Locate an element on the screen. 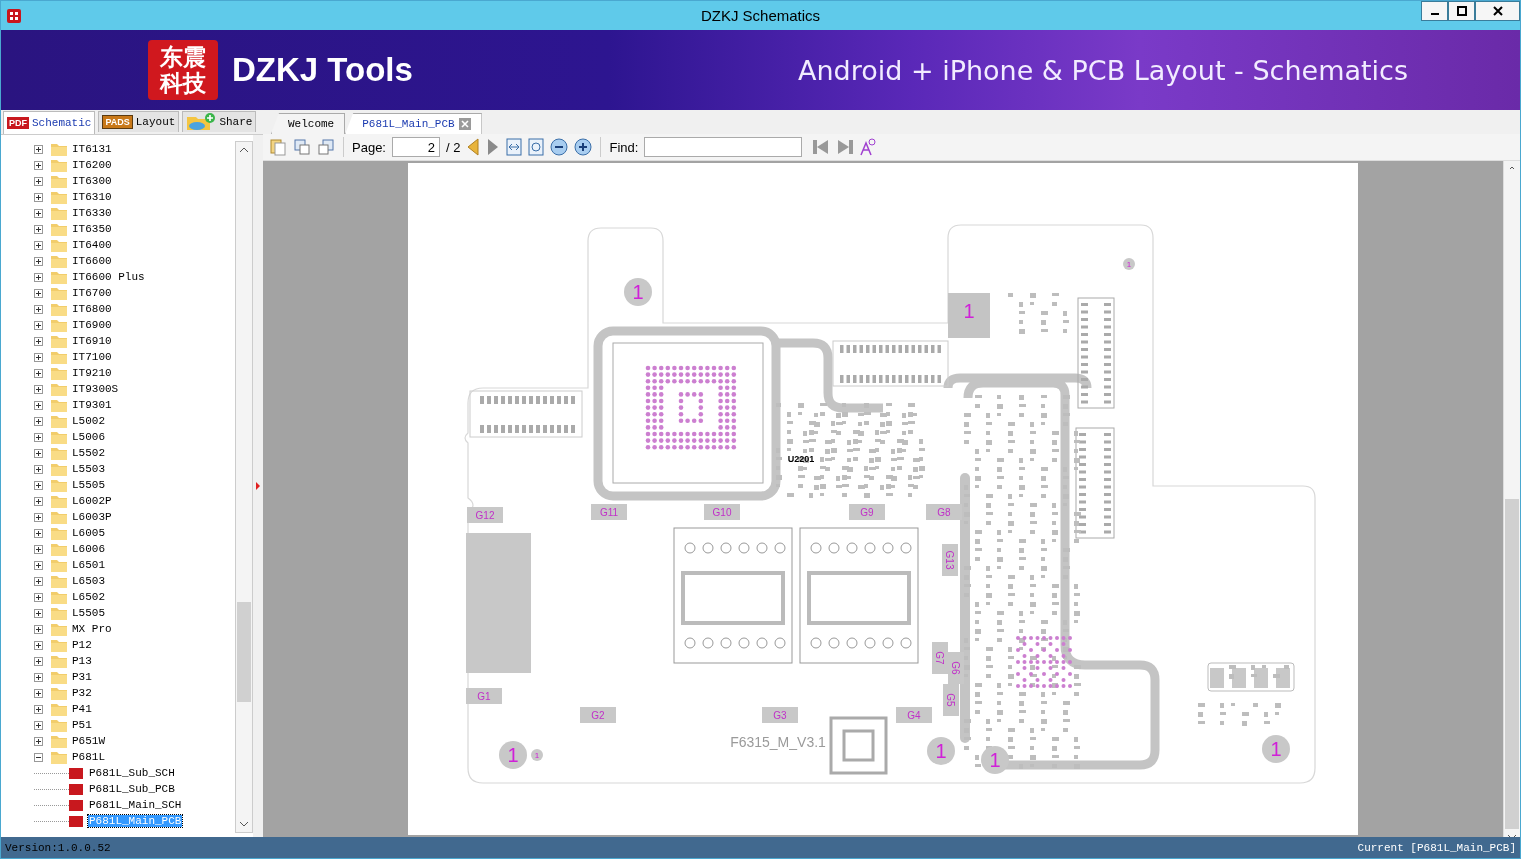 The height and width of the screenshot is (859, 1521). folder-item: L6503 is located at coordinates (88, 581).